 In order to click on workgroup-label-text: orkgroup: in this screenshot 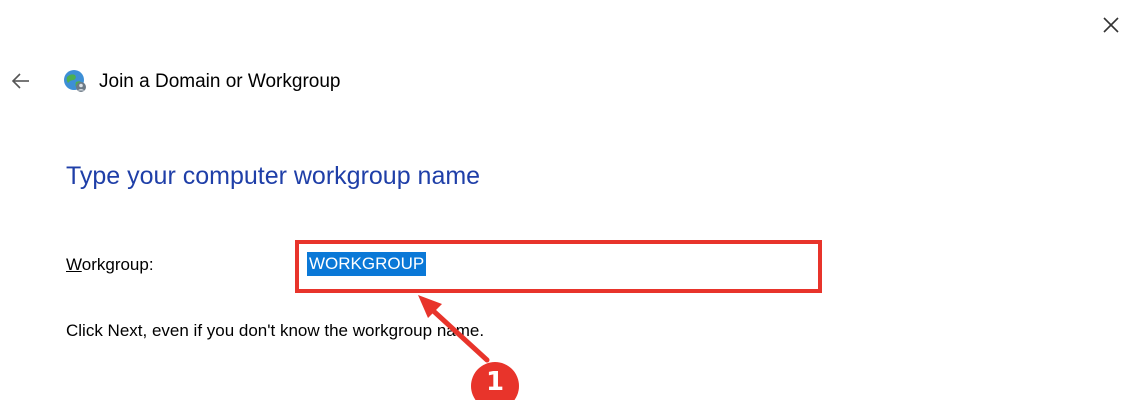, I will do `click(117, 264)`.